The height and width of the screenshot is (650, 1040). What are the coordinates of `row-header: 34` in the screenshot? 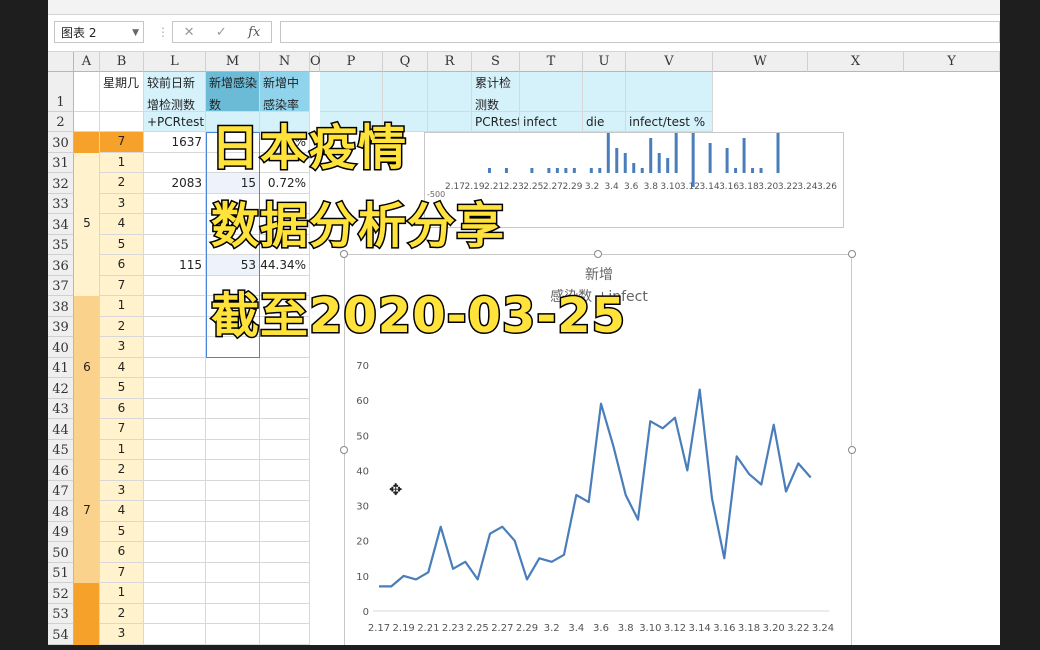 It's located at (61, 224).